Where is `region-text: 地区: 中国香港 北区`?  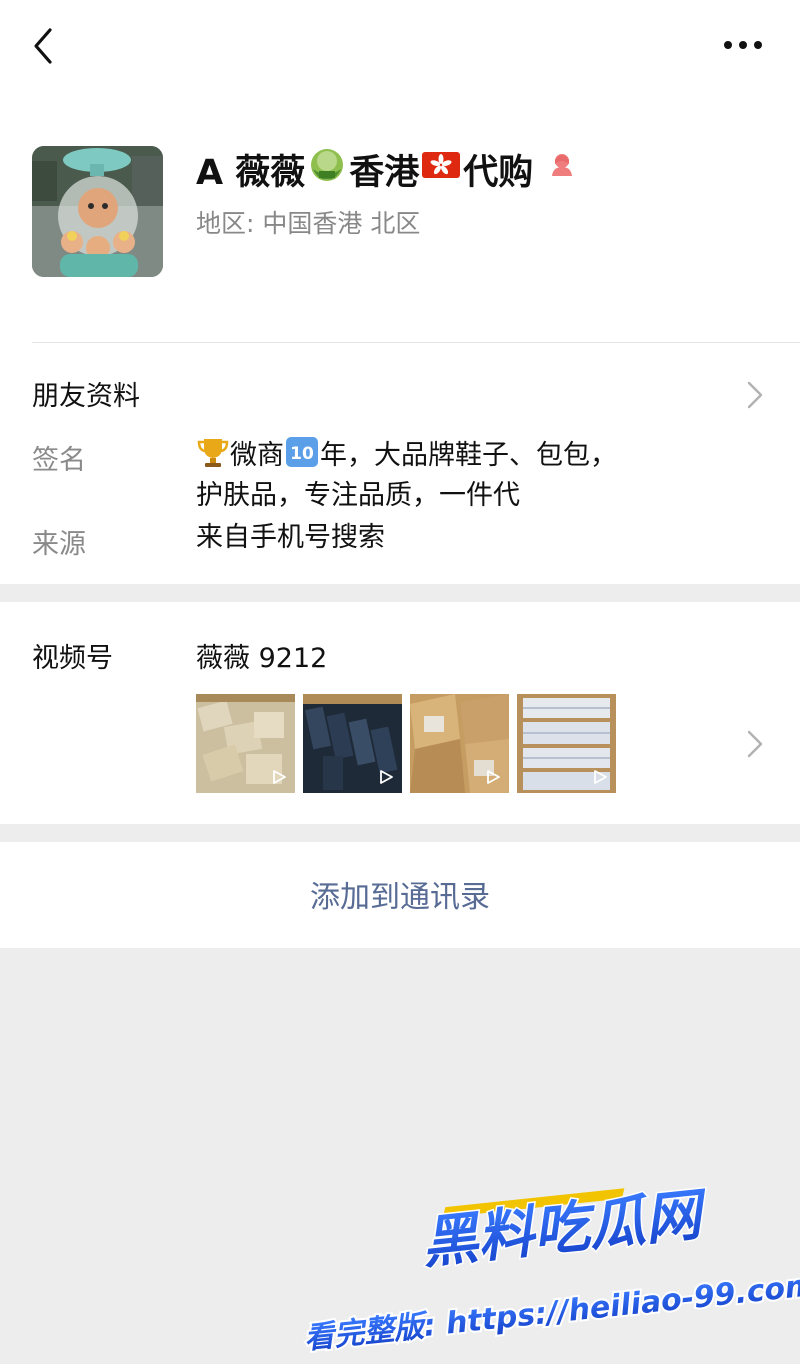 region-text: 地区: 中国香港 北区 is located at coordinates (308, 223).